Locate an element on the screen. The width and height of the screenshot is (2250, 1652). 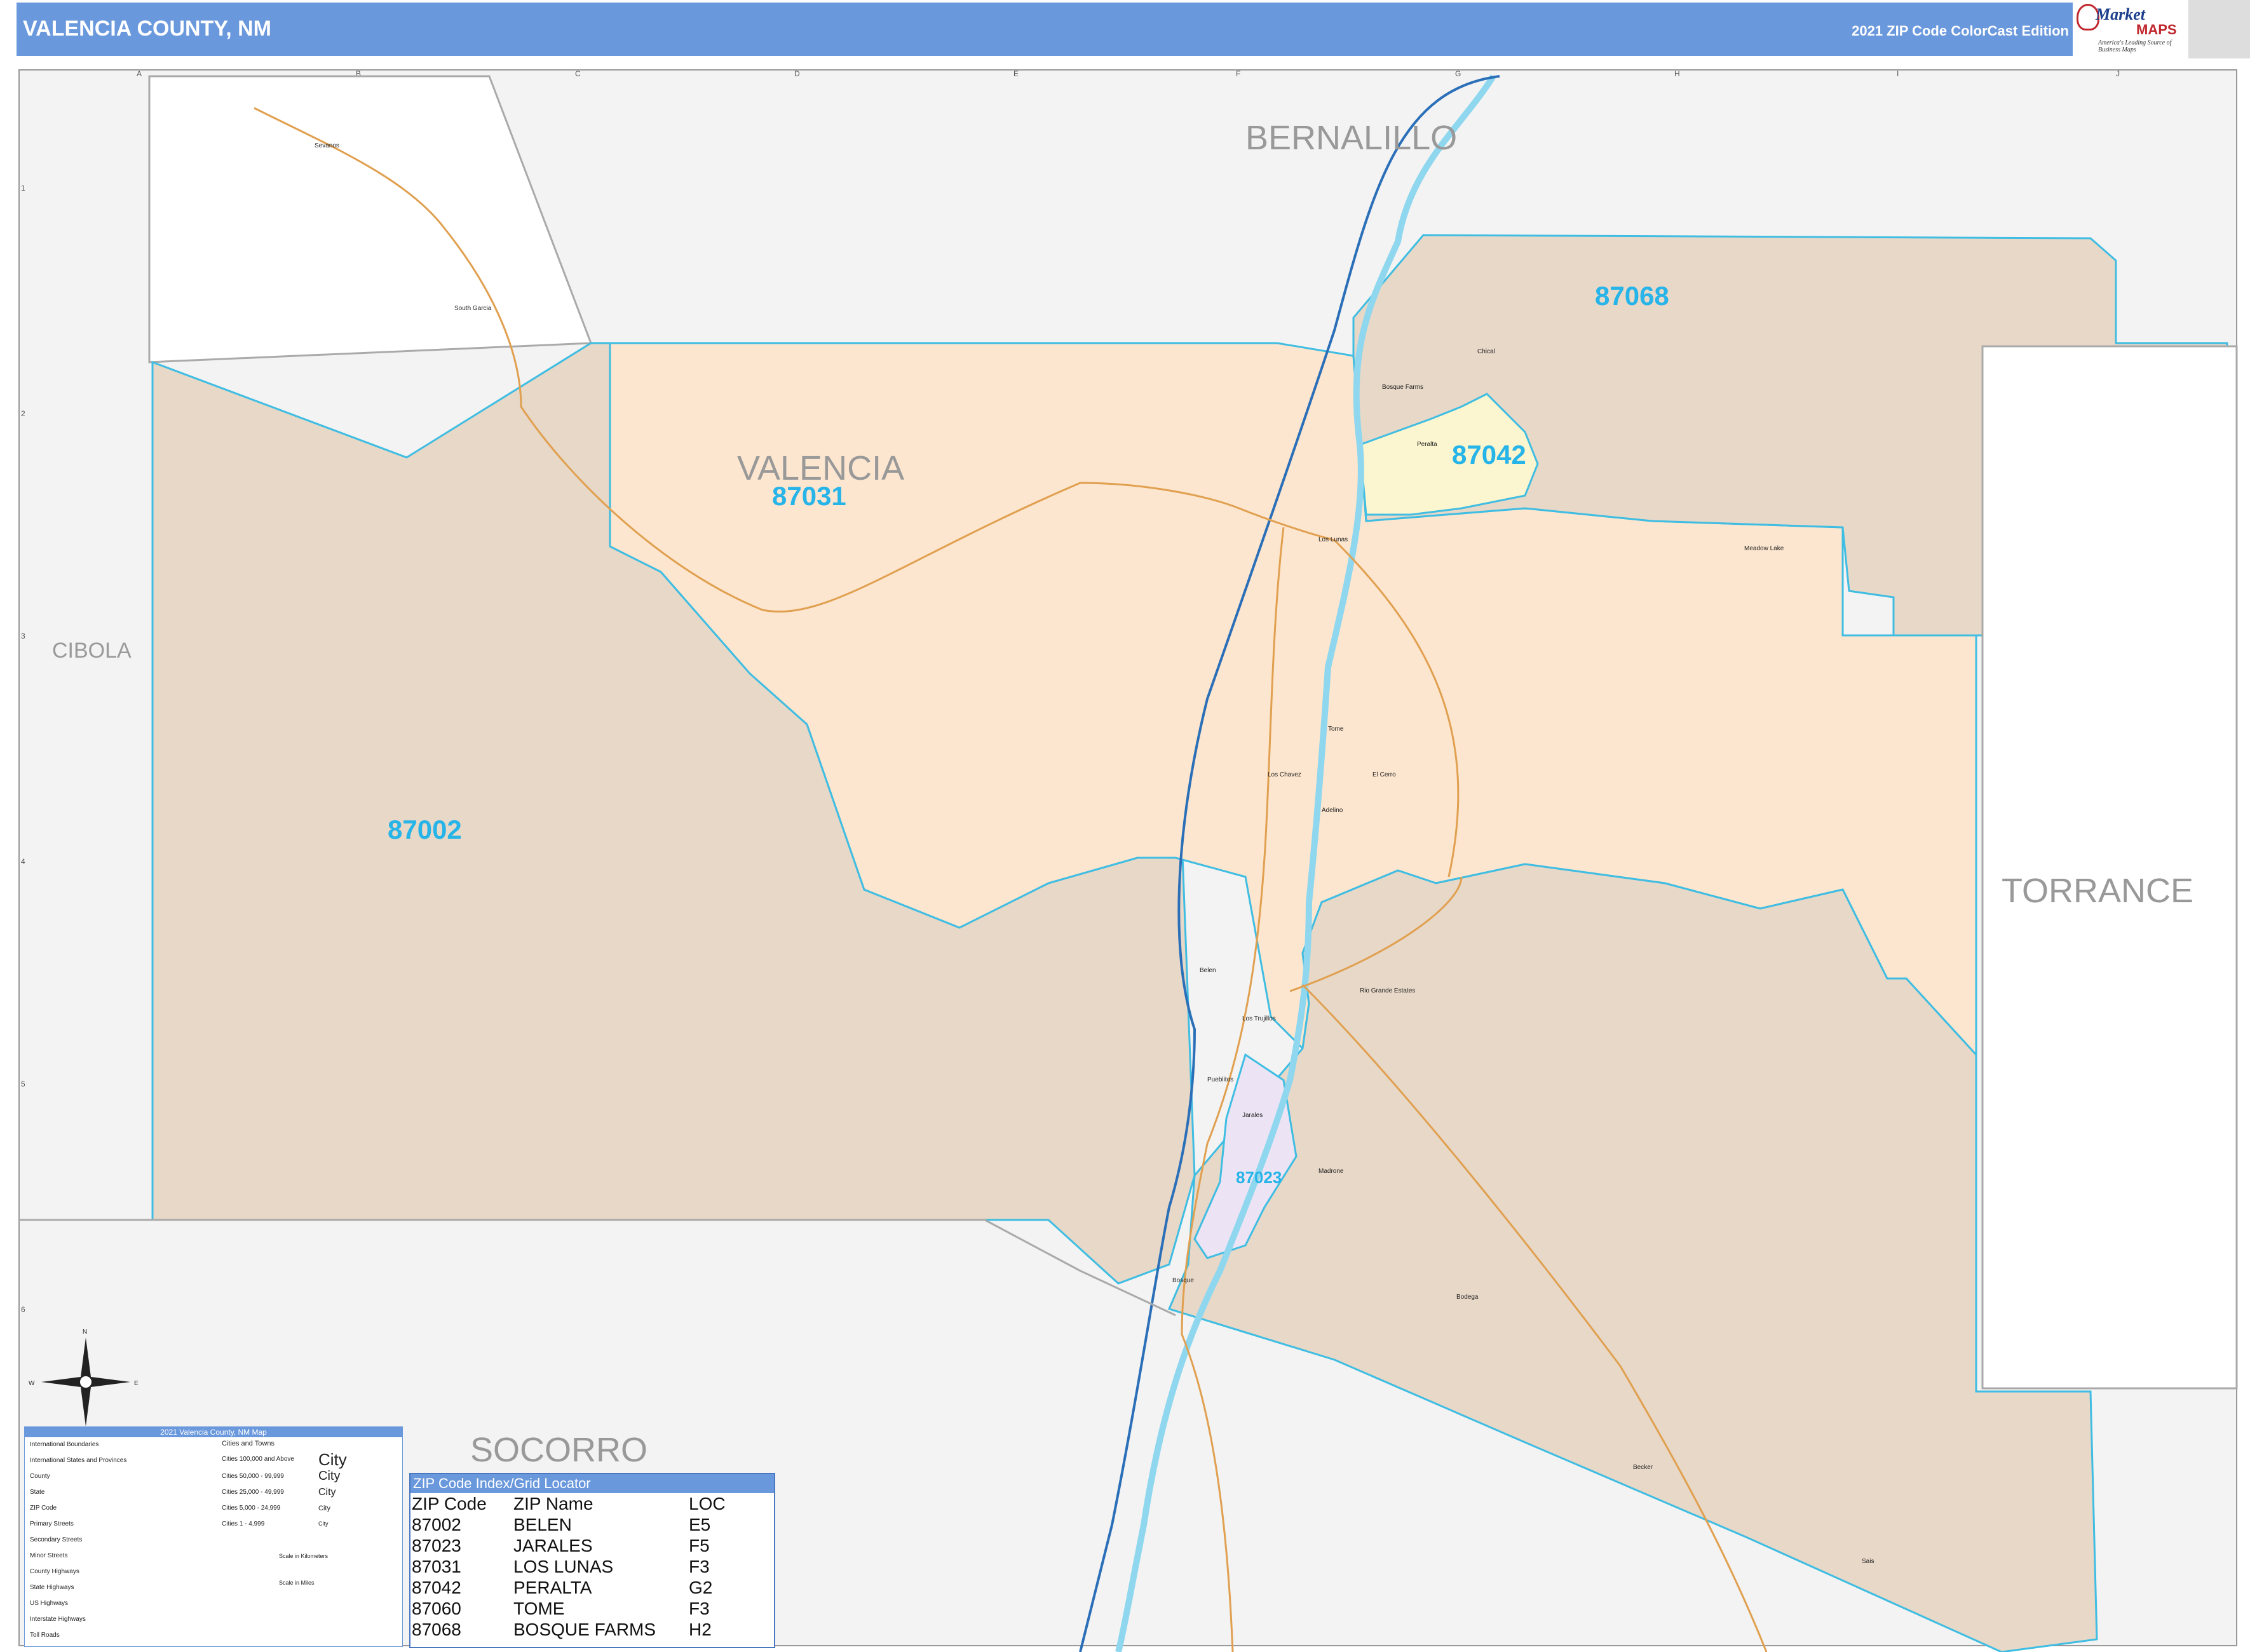
town-bosque: Bosque is located at coordinates (1183, 1280).